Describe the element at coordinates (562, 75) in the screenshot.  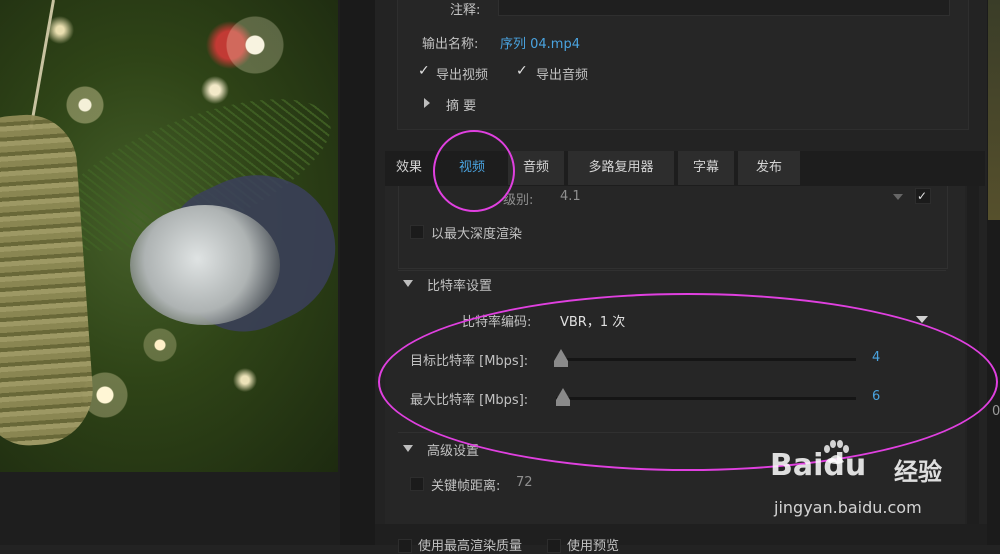
I see `export-audio-label: 导出音频` at that location.